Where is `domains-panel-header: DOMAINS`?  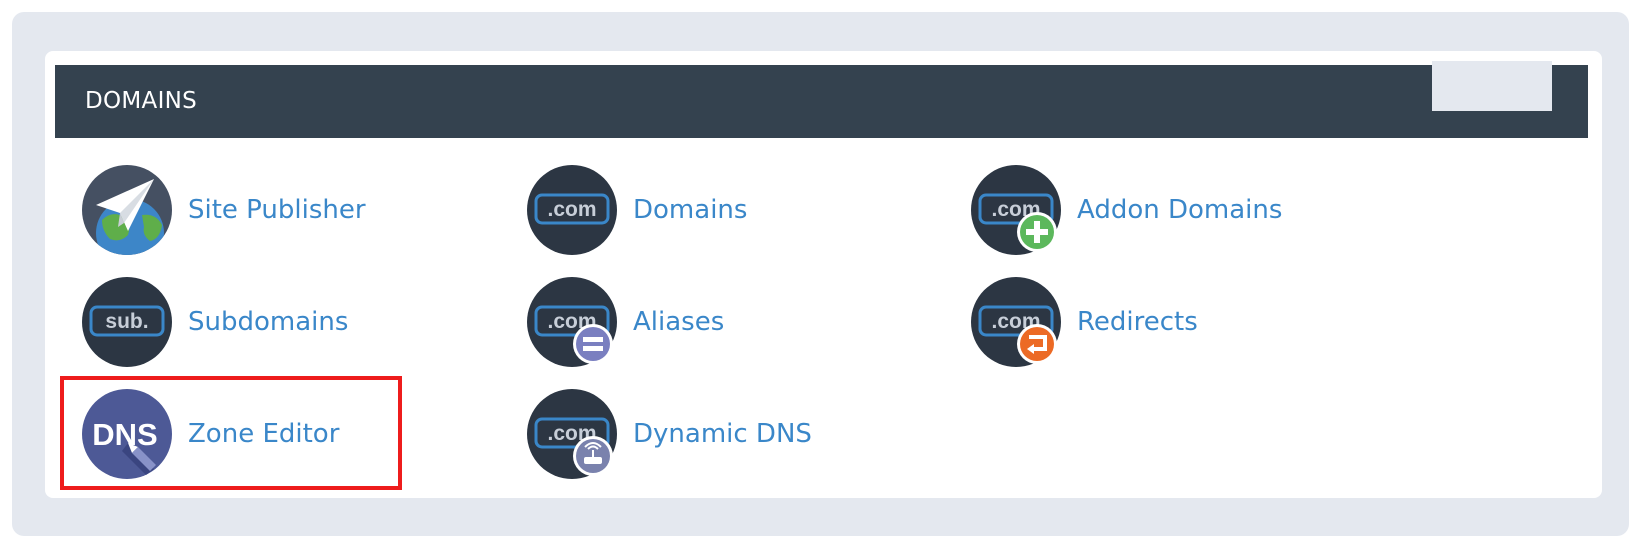 domains-panel-header: DOMAINS is located at coordinates (821, 99).